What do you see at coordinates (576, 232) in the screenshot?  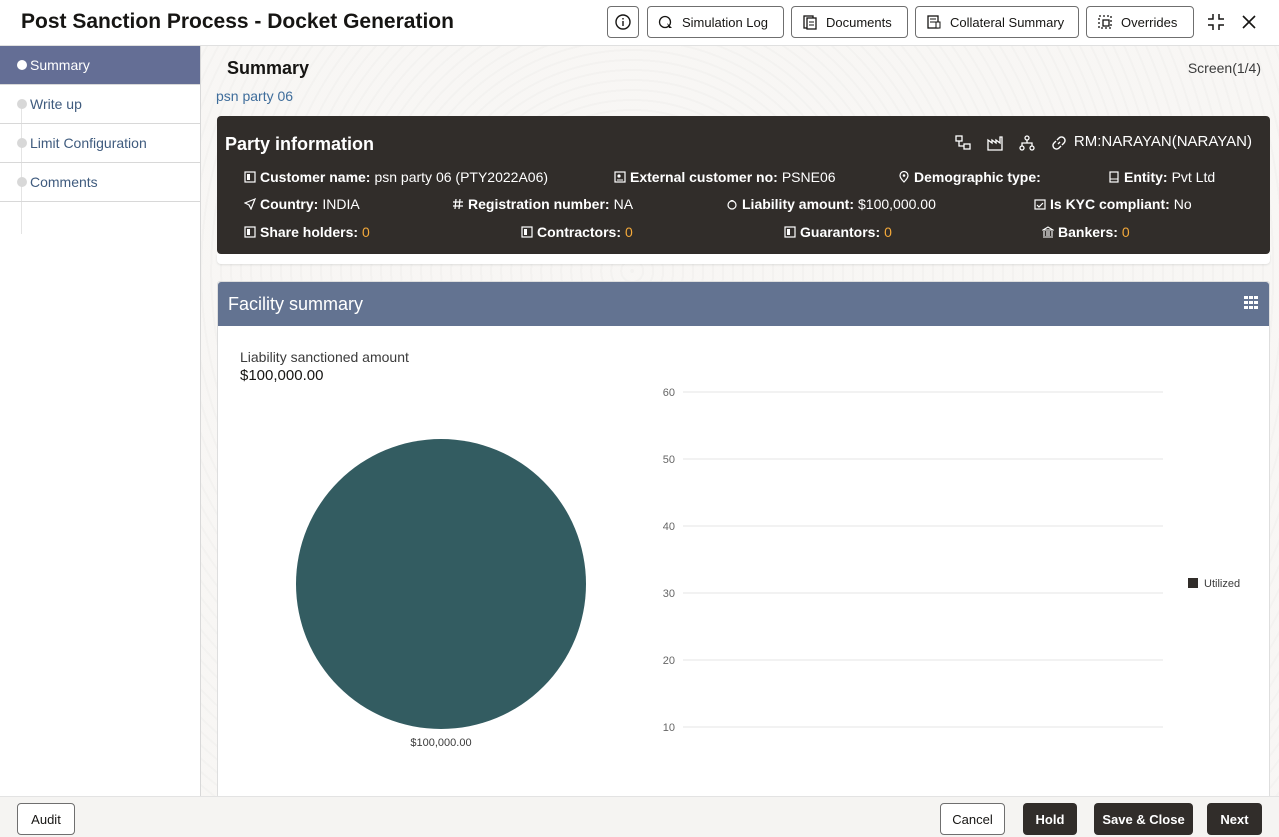 I see `contractors-field: Contractors: 0` at bounding box center [576, 232].